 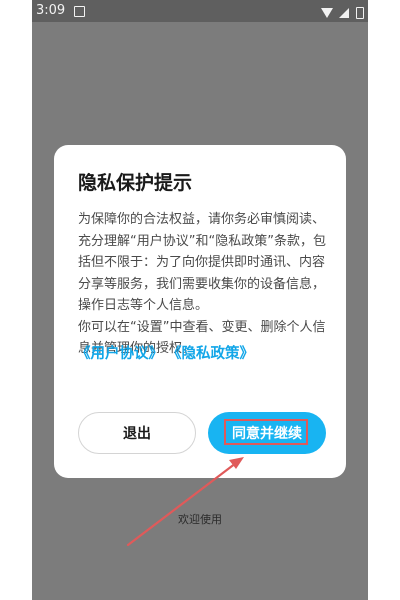 I want to click on battery-icon, so click(x=360, y=12).